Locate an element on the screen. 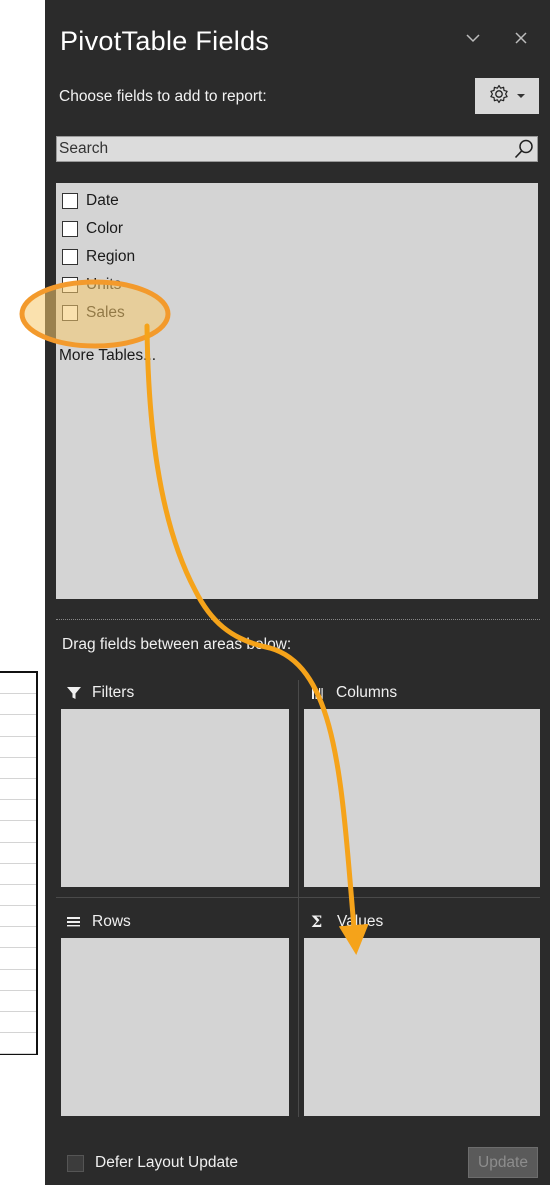 This screenshot has height=1185, width=550. field-item-date: Date is located at coordinates (90, 201).